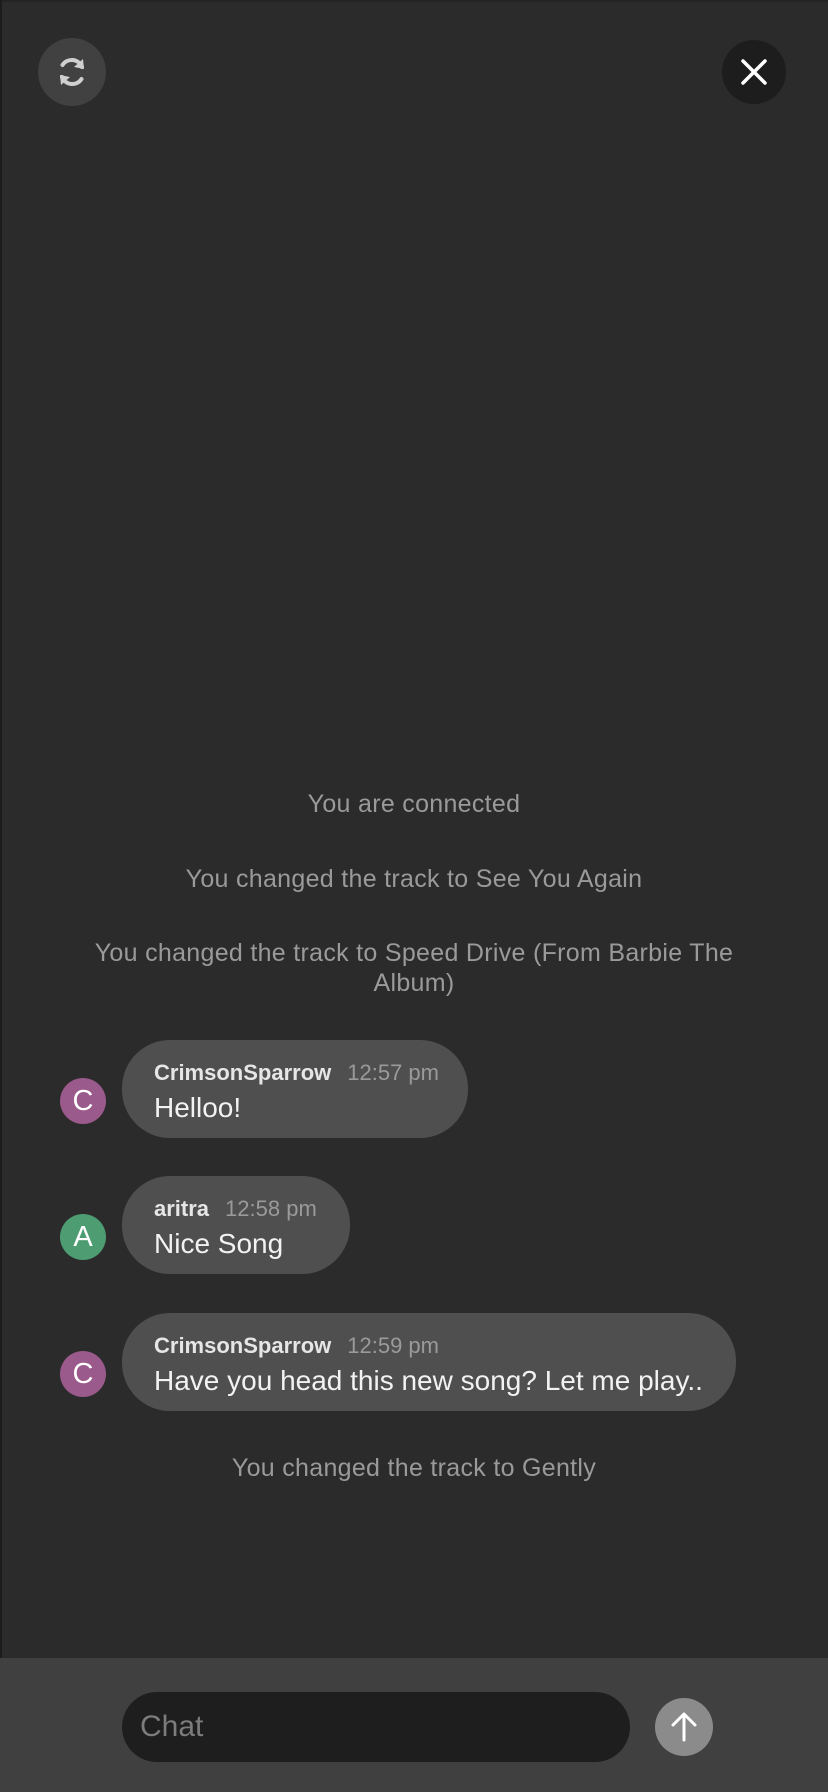 The width and height of the screenshot is (828, 1792). I want to click on message-header: CrimsonSparrow 12:57 pm, so click(296, 1073).